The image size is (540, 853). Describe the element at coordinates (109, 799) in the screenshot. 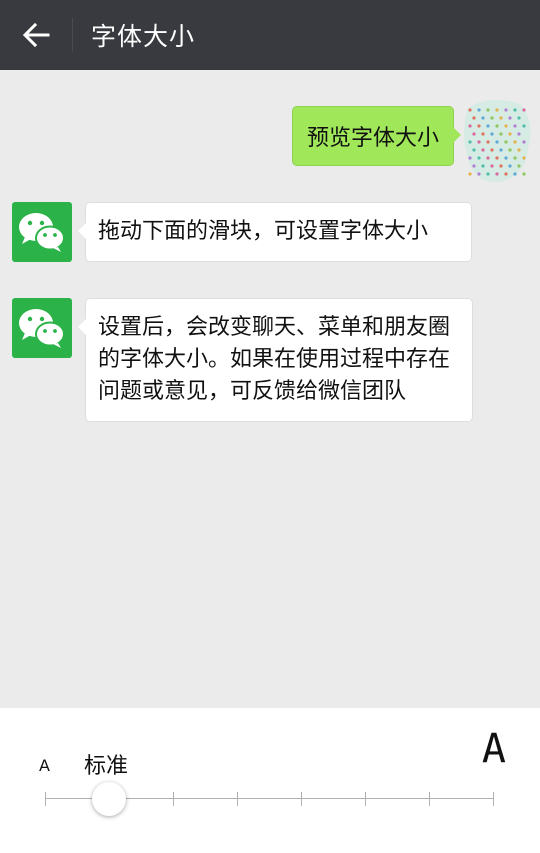

I see `slider-thumb` at that location.